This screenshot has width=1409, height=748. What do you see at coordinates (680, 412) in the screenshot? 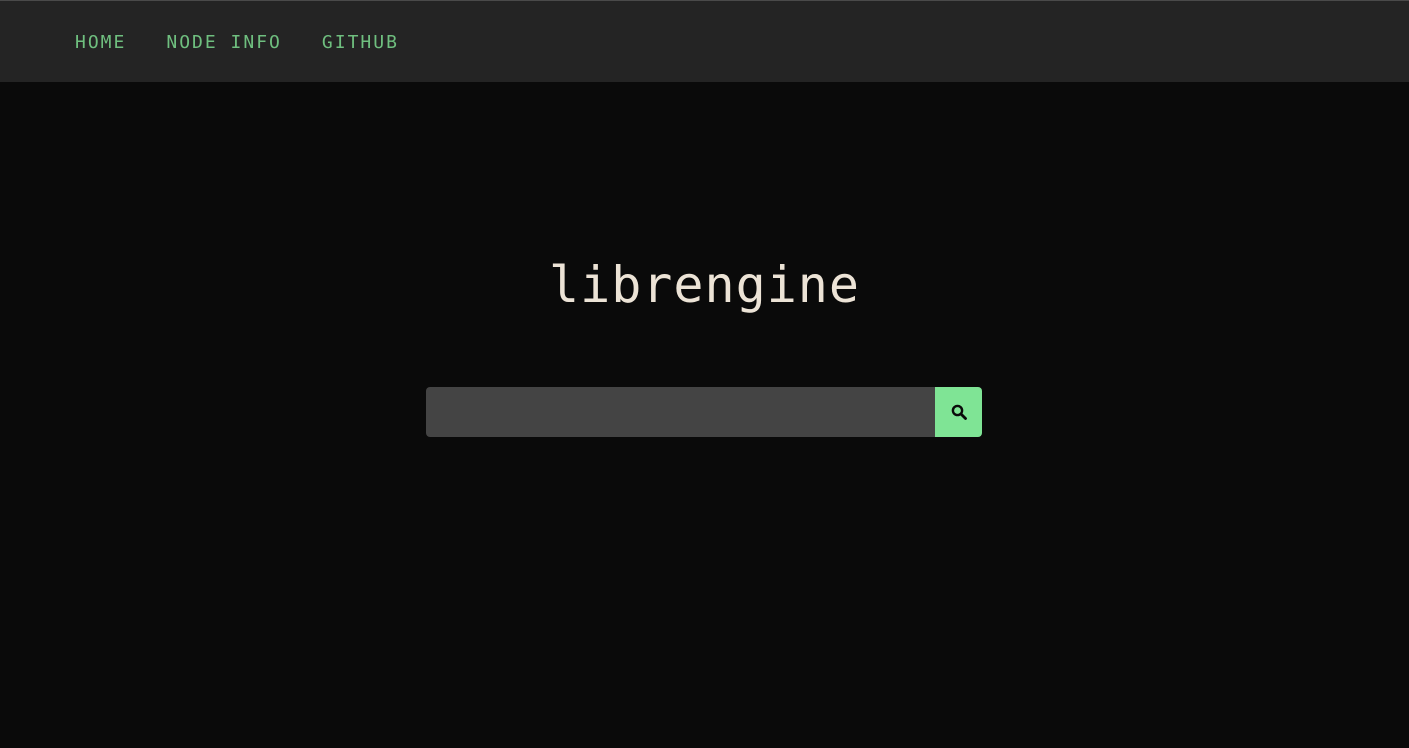
I see `search-input` at bounding box center [680, 412].